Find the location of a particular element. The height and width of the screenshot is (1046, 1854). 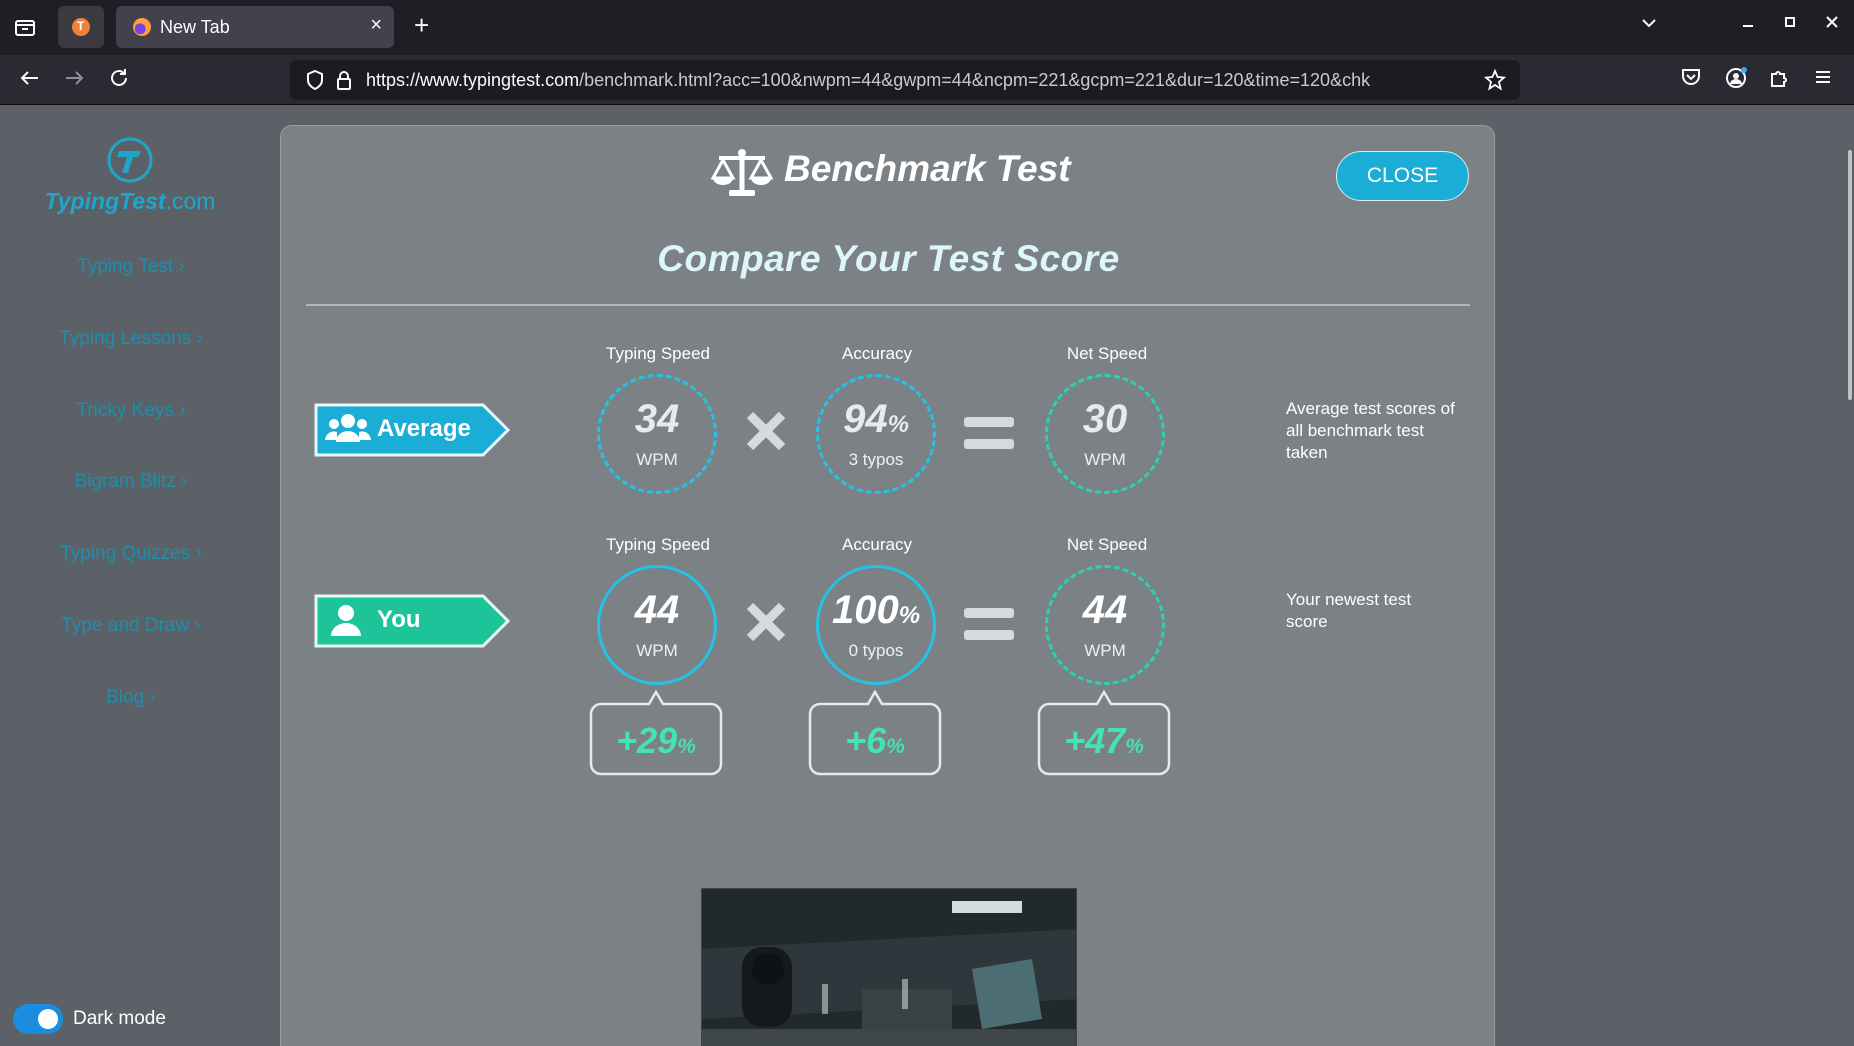

average-accuracy-ring: 94% 3 typos is located at coordinates (876, 434).